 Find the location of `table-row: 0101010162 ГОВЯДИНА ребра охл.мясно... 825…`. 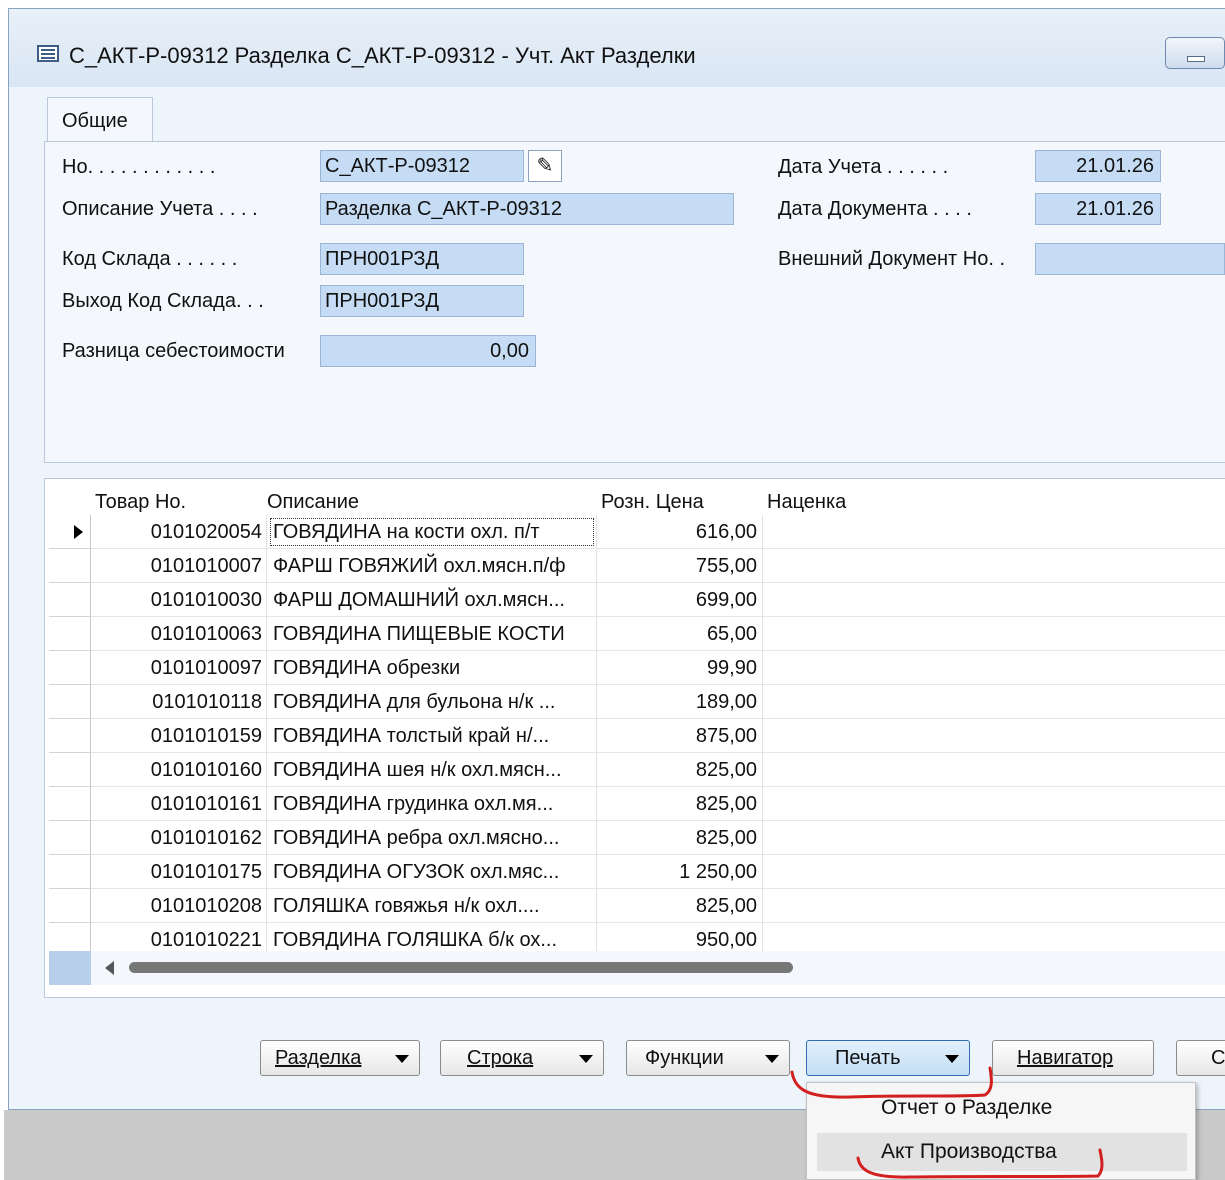

table-row: 0101010162 ГОВЯДИНА ребра охл.мясно... 825… is located at coordinates (635, 838).